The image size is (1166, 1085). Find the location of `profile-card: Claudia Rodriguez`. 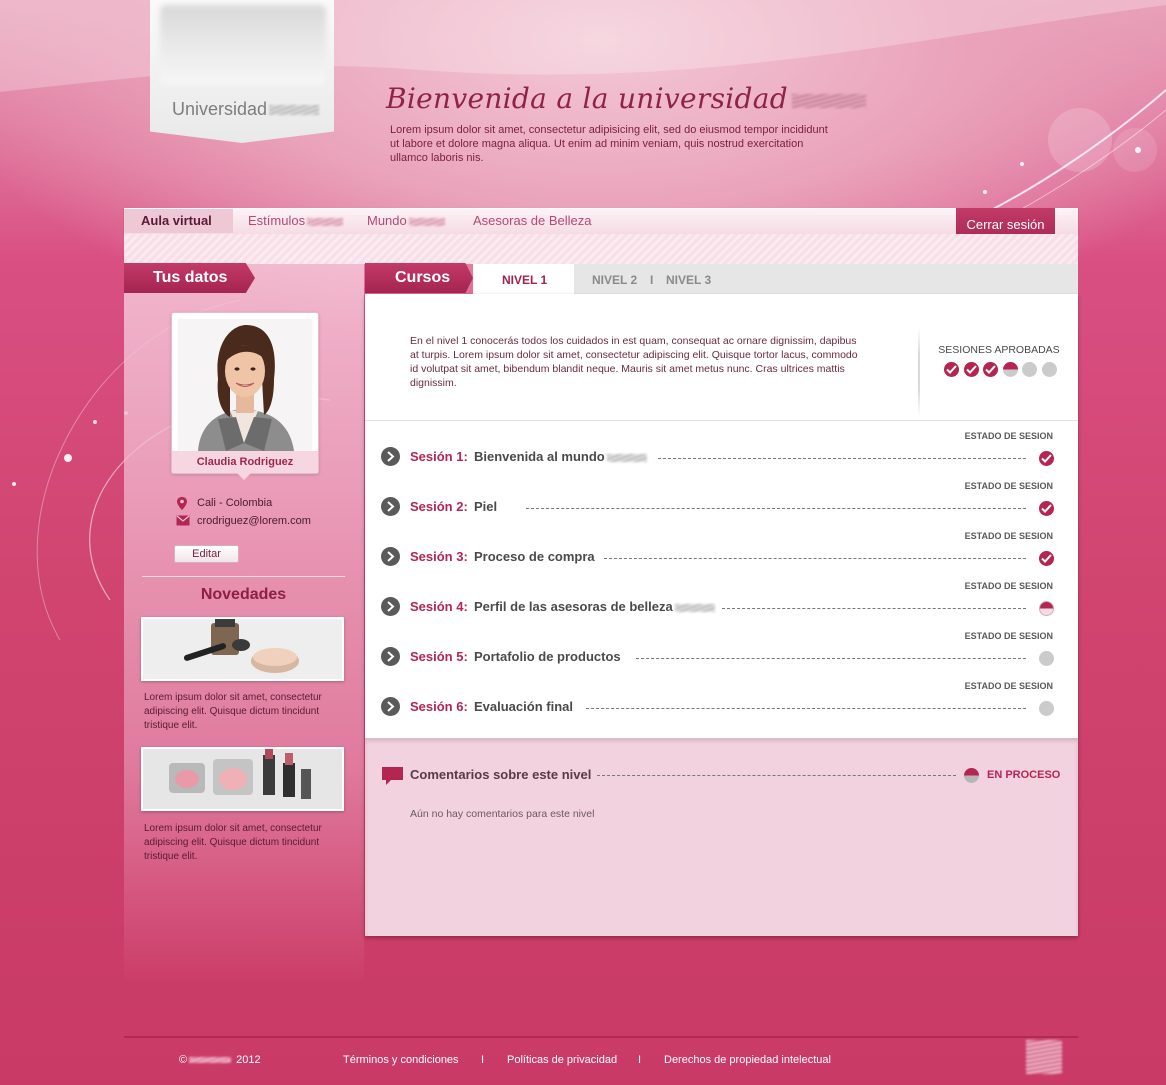

profile-card: Claudia Rodriguez is located at coordinates (245, 393).